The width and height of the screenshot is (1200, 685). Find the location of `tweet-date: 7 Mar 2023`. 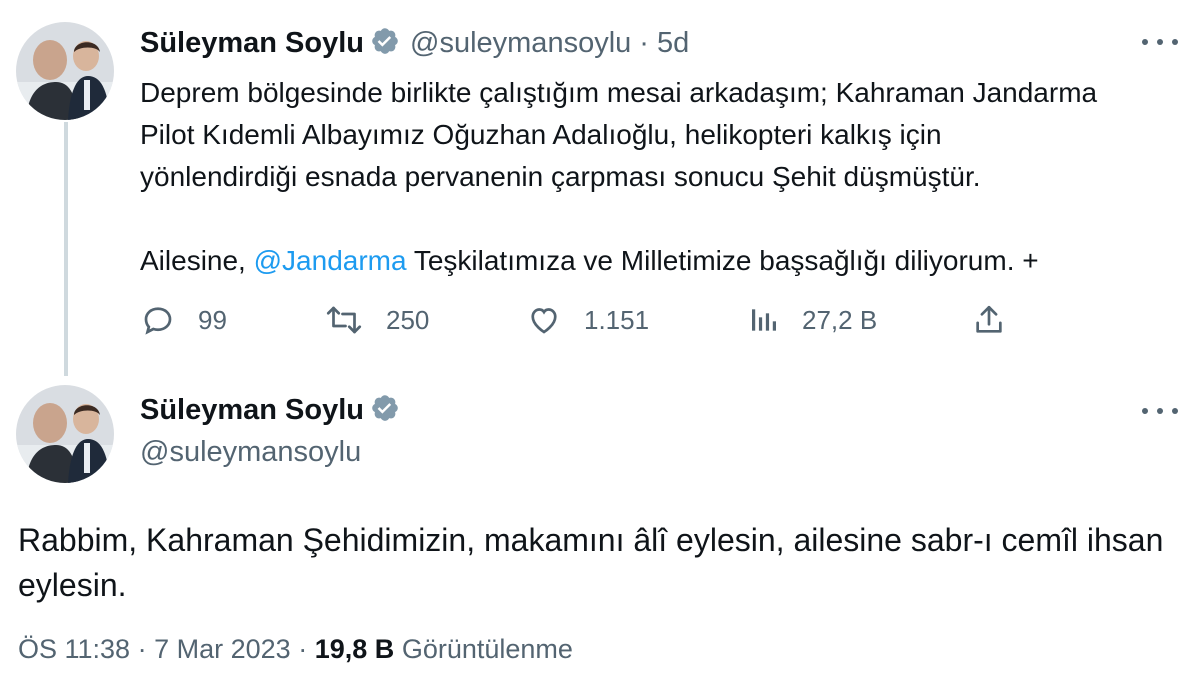

tweet-date: 7 Mar 2023 is located at coordinates (222, 649).